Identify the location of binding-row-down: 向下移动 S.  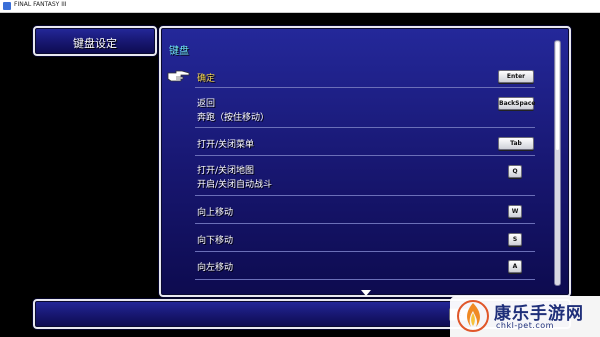
(365, 239).